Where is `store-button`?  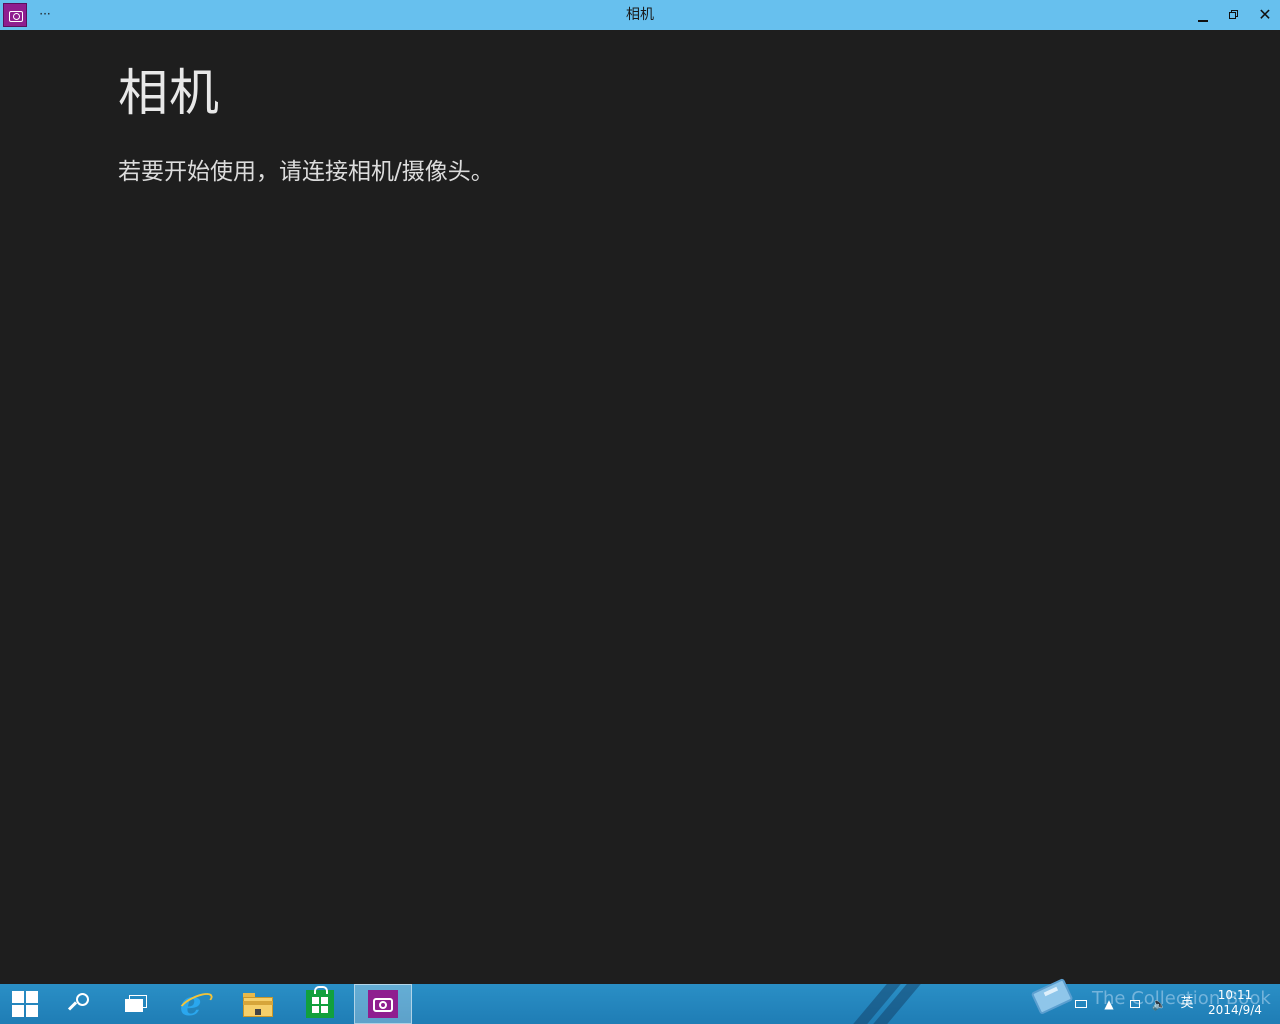
store-button is located at coordinates (320, 1004).